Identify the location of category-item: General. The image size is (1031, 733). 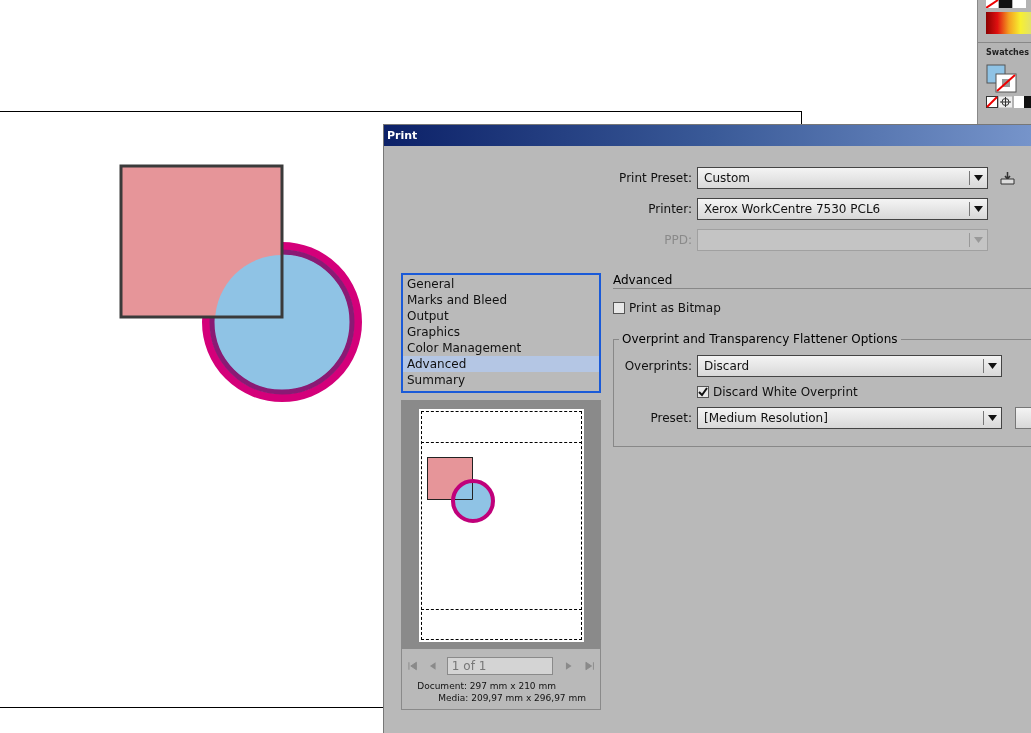
(501, 284).